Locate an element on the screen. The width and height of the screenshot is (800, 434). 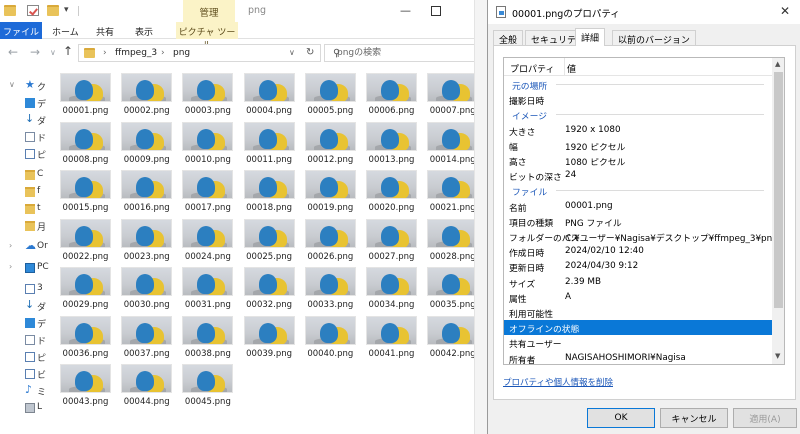
navpane-item: › ☁ Or is located at coordinates (27, 247).